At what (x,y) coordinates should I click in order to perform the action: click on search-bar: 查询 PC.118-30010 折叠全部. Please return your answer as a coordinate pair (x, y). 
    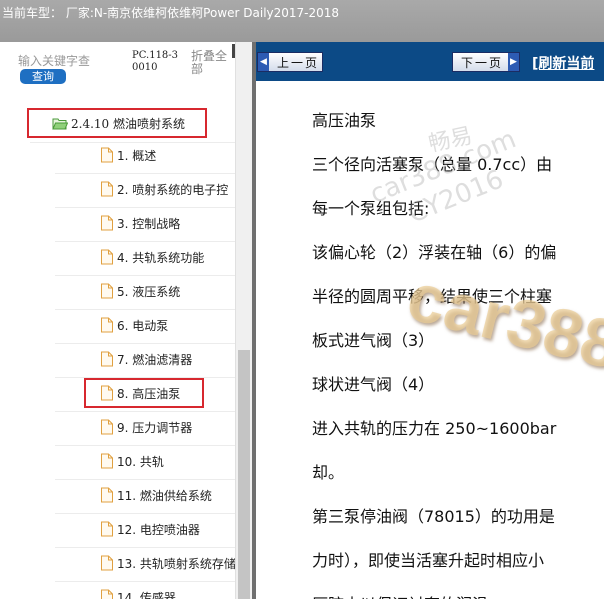
    Looking at the image, I should click on (126, 65).